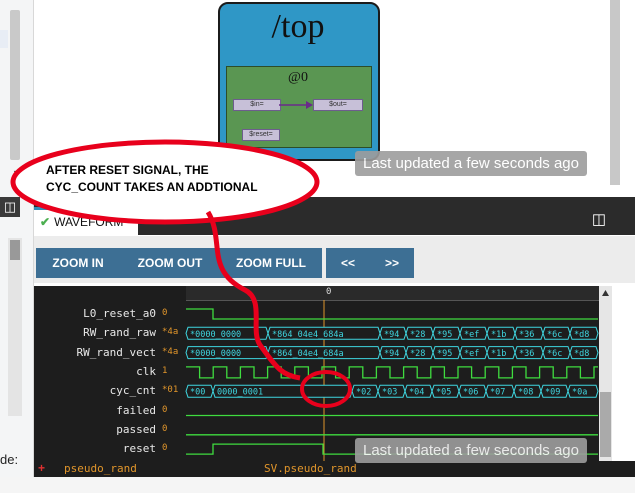 This screenshot has width=635, height=493. Describe the element at coordinates (497, 393) in the screenshot. I see `bus-value-label: *07` at that location.